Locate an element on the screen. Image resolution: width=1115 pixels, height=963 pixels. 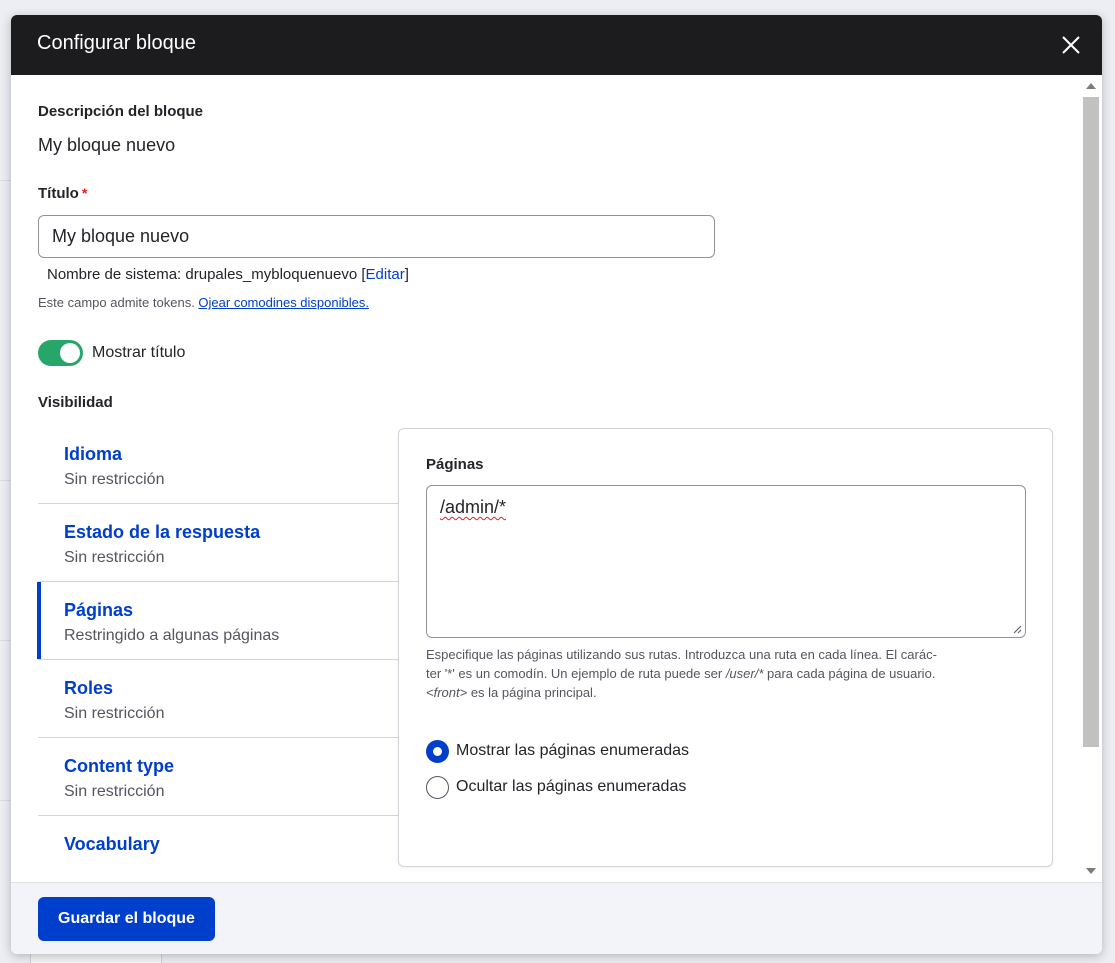
required-marker: * is located at coordinates (84, 193).